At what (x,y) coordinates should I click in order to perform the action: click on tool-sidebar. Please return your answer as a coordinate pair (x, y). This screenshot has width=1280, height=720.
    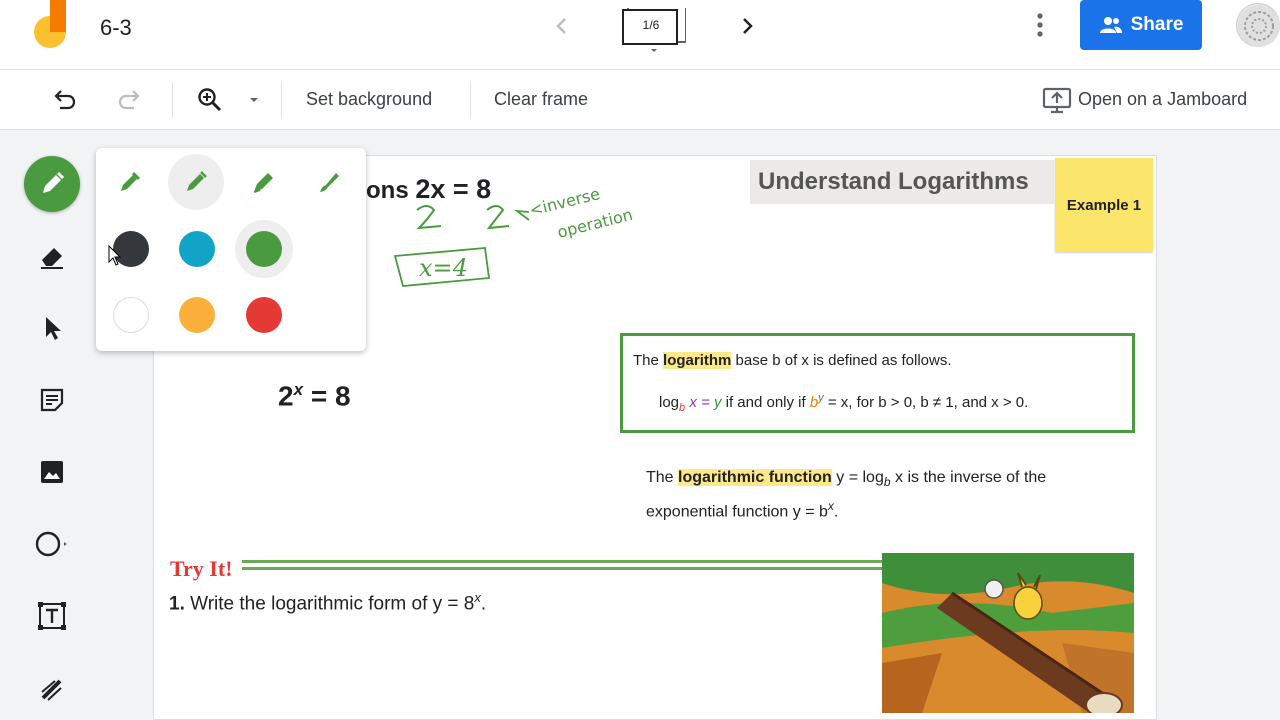
    Looking at the image, I should click on (50, 425).